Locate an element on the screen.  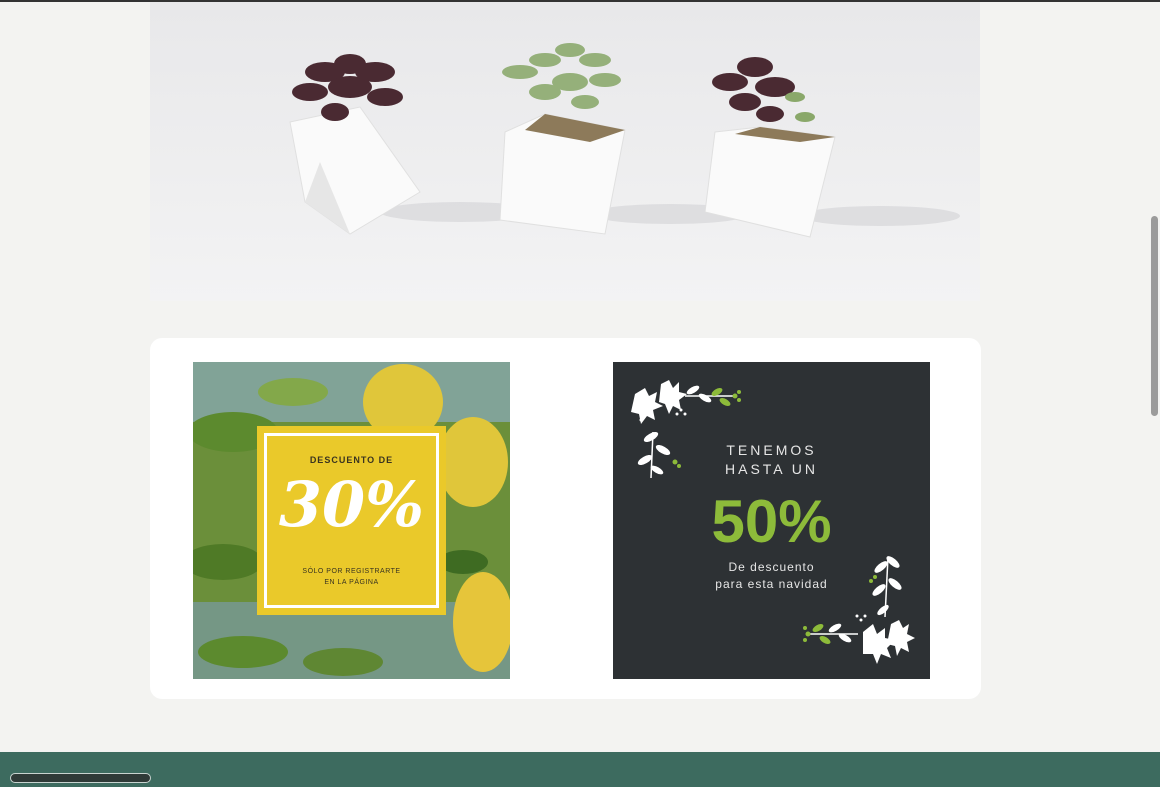
horizontal-scrollbar is located at coordinates (80, 778).